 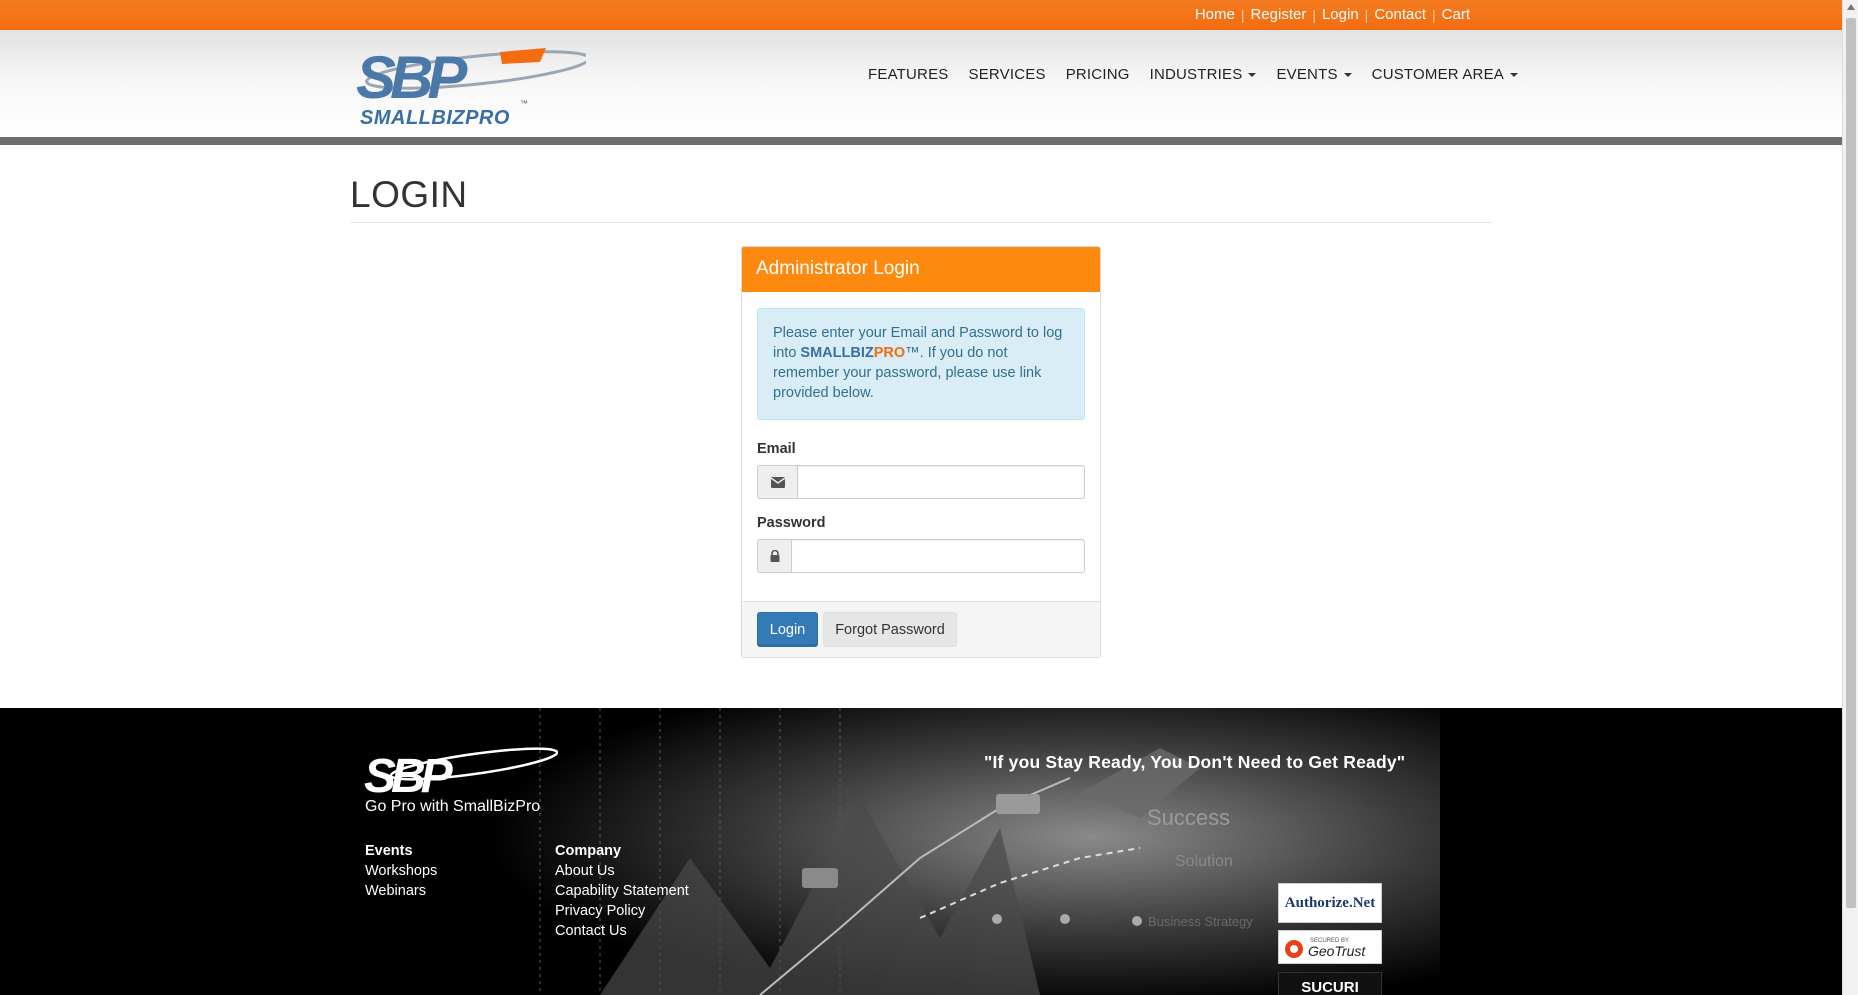 What do you see at coordinates (435, 118) in the screenshot?
I see `svg-text: SMALLBIZPRO` at bounding box center [435, 118].